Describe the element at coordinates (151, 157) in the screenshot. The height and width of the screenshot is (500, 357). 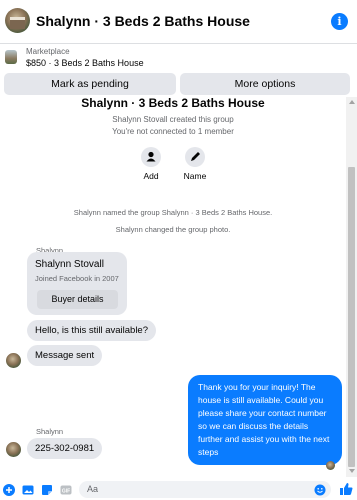
I see `add-person-icon` at that location.